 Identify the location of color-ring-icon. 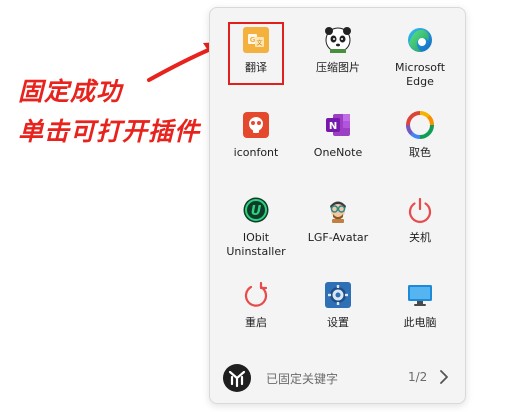
(420, 125).